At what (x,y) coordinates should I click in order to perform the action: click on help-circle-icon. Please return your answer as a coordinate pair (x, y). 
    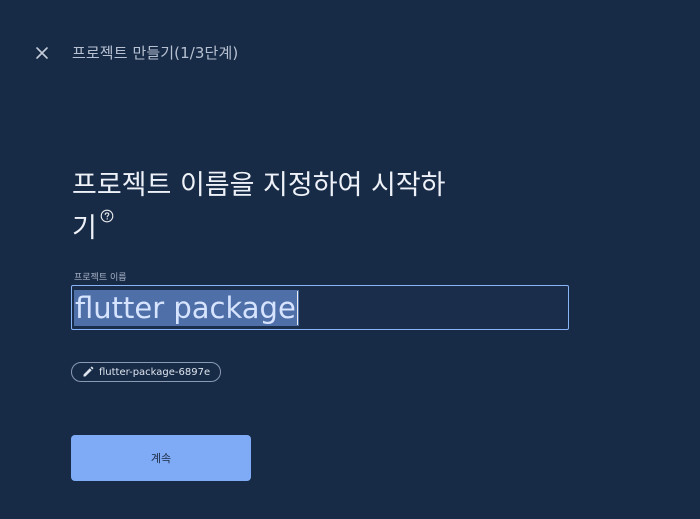
    Looking at the image, I should click on (107, 216).